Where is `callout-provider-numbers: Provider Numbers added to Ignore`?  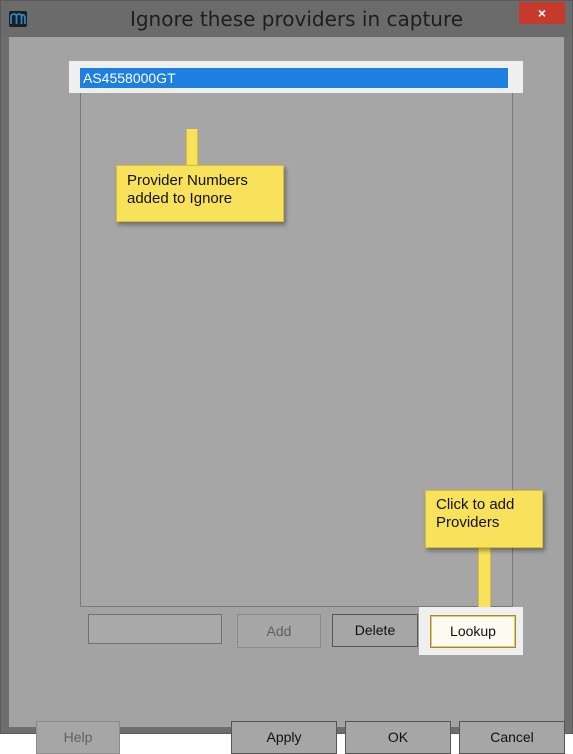 callout-provider-numbers: Provider Numbers added to Ignore is located at coordinates (200, 193).